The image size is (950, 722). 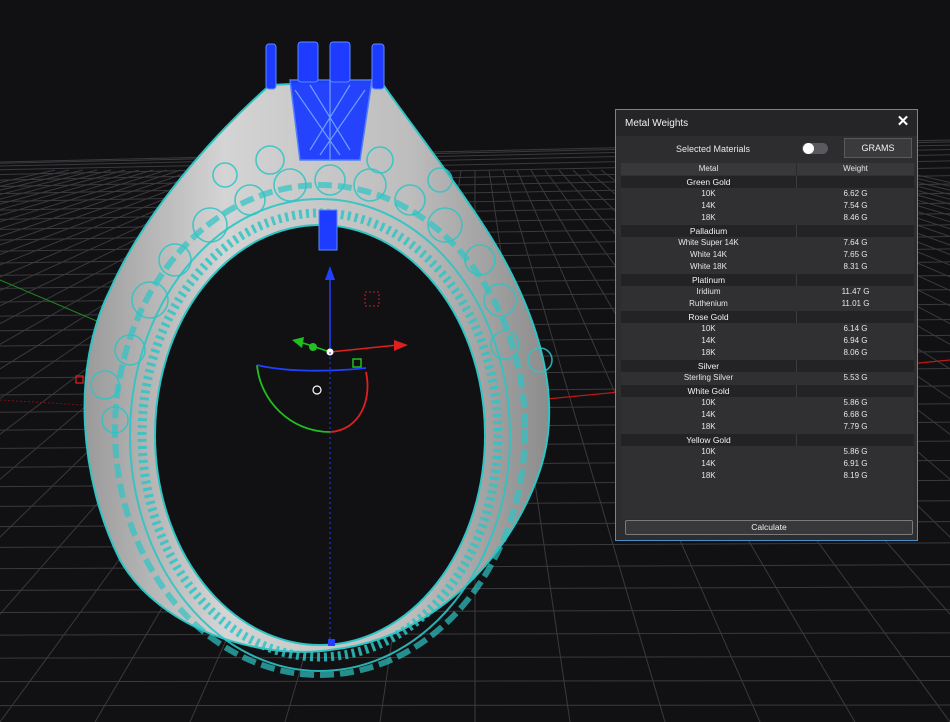 I want to click on metal-cell: Iridium, so click(x=708, y=291).